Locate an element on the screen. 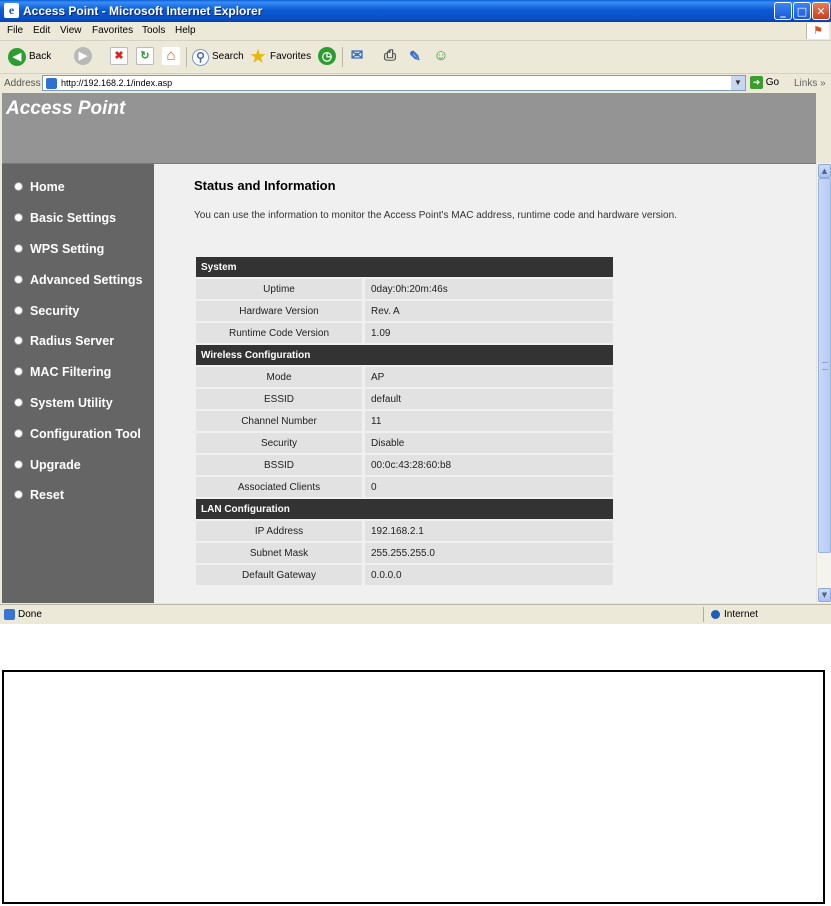 The height and width of the screenshot is (906, 831). menu-help: Help is located at coordinates (185, 30).